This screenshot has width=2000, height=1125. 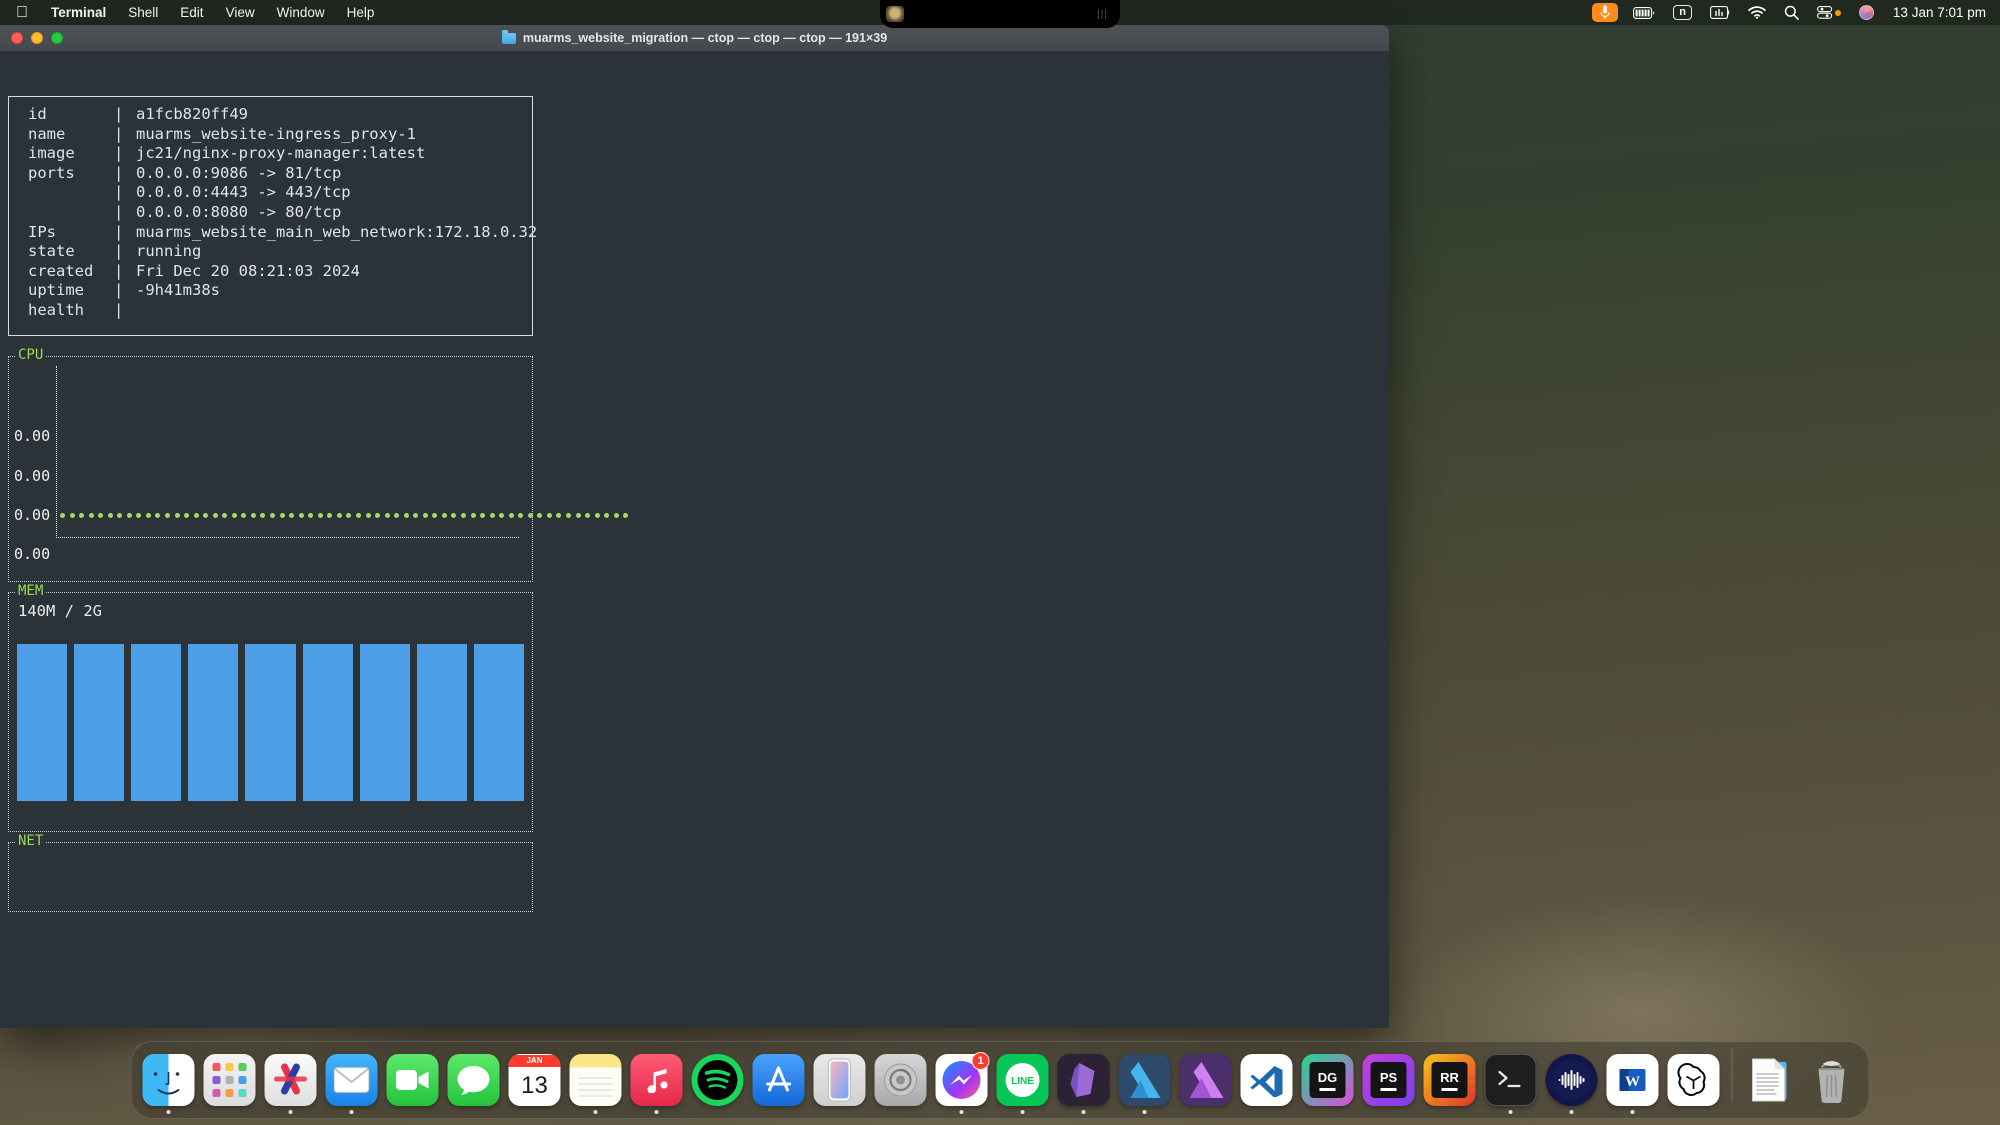 What do you see at coordinates (534, 1080) in the screenshot?
I see `calendar-icon: JAN 13` at bounding box center [534, 1080].